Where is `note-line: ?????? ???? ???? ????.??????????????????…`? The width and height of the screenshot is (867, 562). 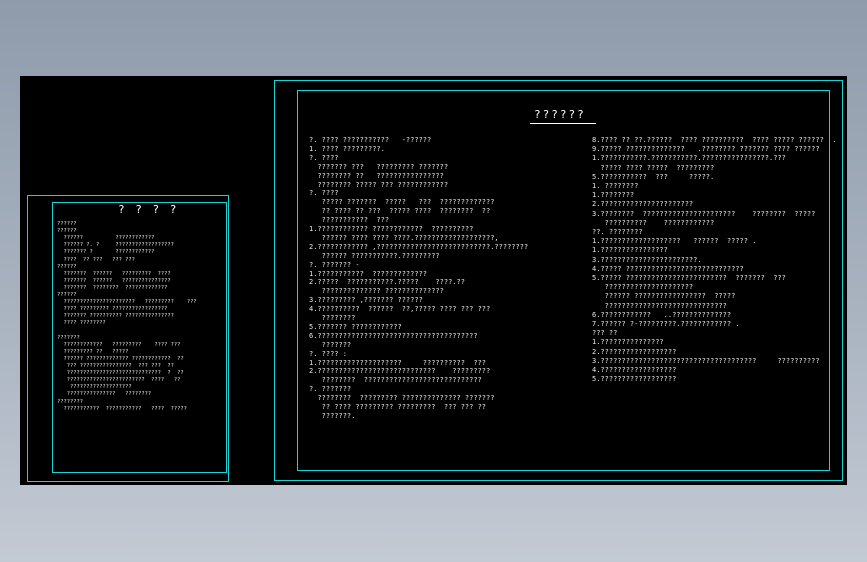 note-line: ?????? ???? ???? ????.??????????????????… is located at coordinates (404, 237).